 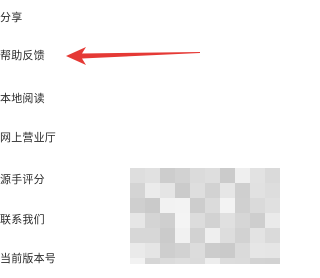 What do you see at coordinates (22, 179) in the screenshot?
I see `menu-item-label: 源手评分` at bounding box center [22, 179].